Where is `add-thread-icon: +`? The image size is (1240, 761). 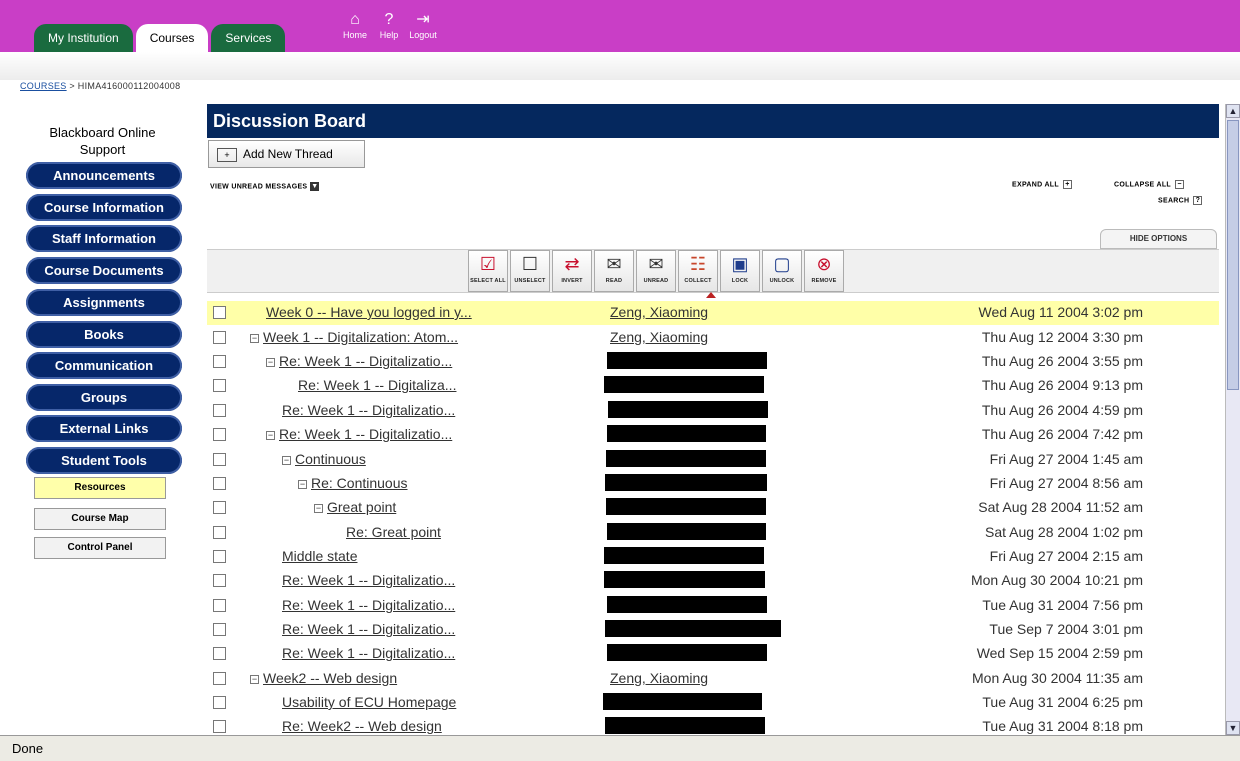
add-thread-icon: + is located at coordinates (227, 154).